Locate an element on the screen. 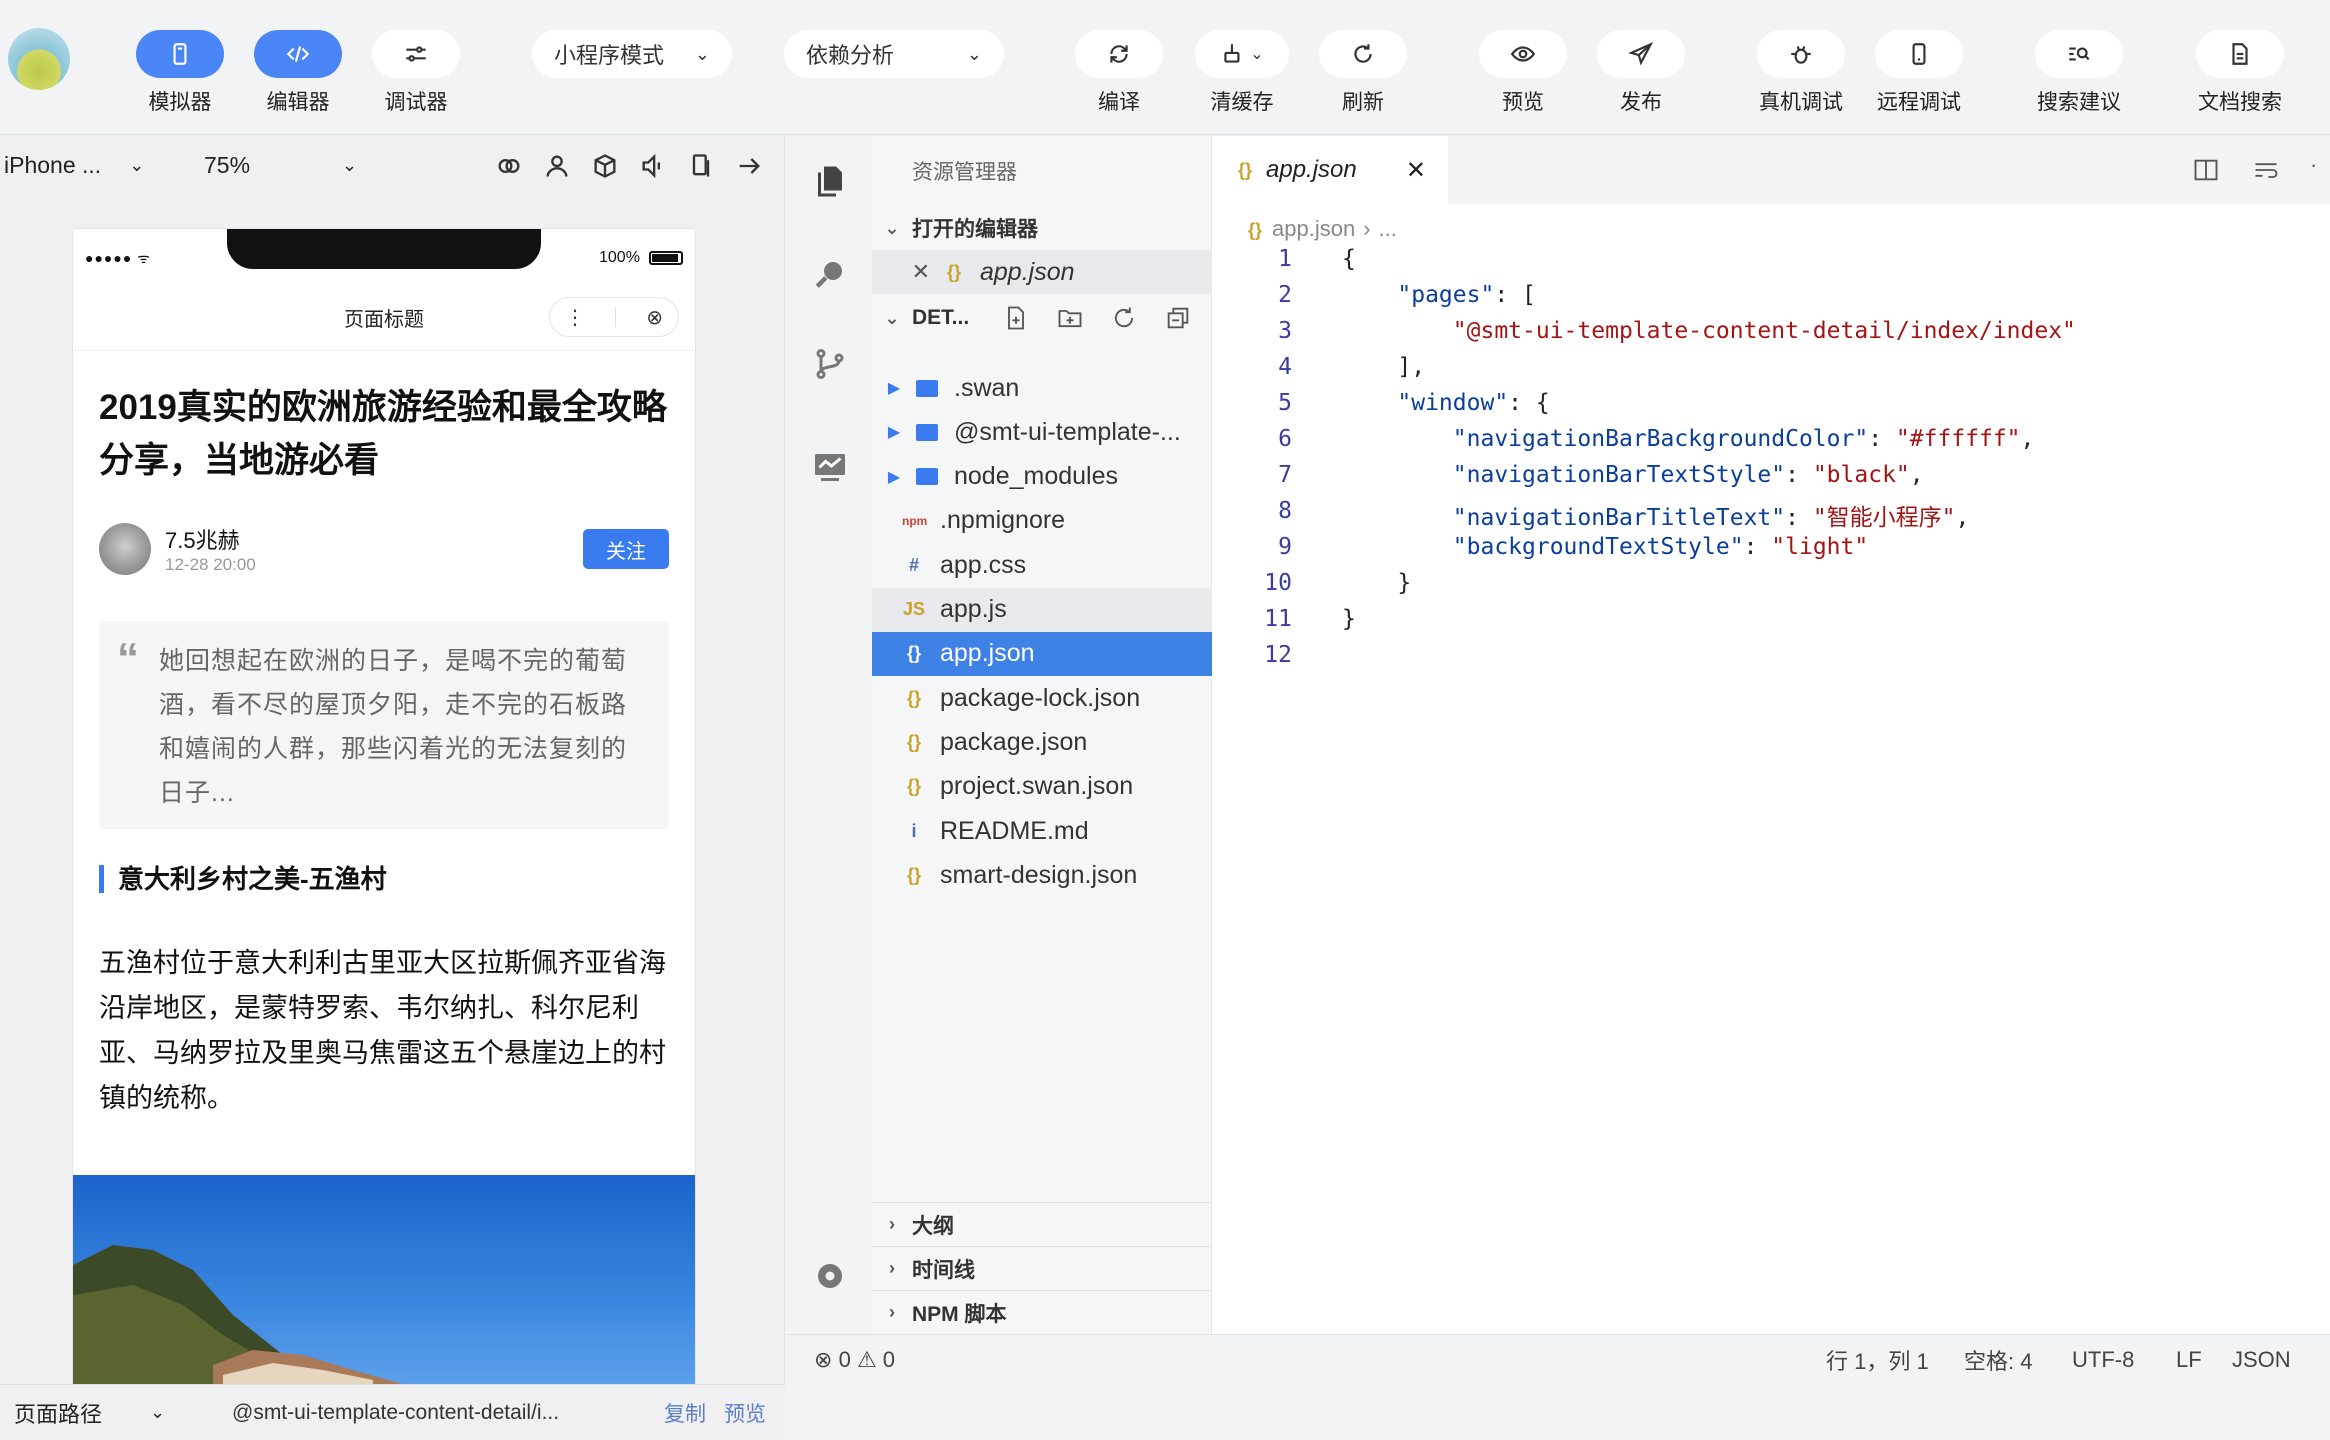 The image size is (2330, 1440). outline-section: › 大纲 is located at coordinates (1042, 1224).